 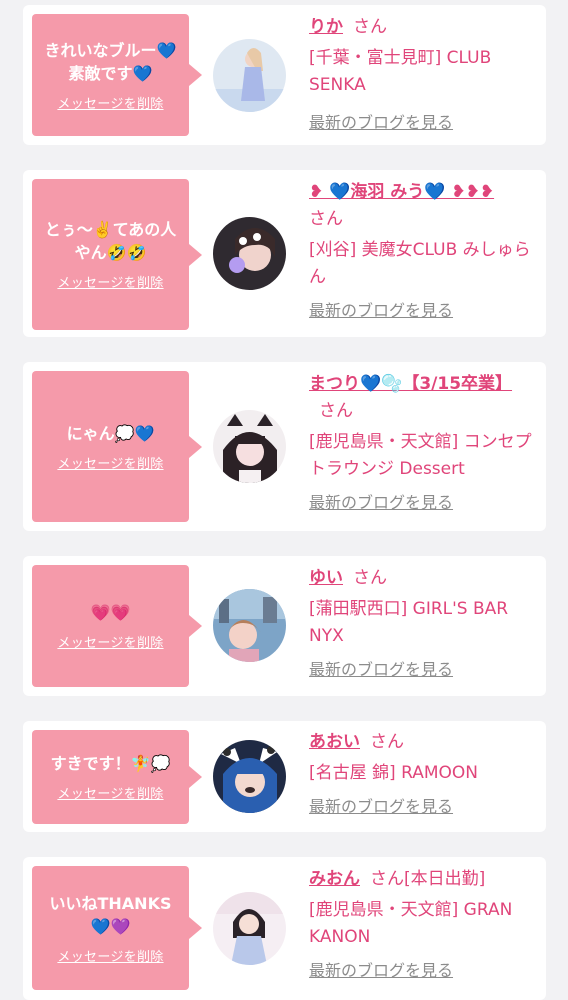 I want to click on message-bubble: とぅ〜✌️てあの人やん🤣🤣 メッセージを削除, so click(x=117, y=254).